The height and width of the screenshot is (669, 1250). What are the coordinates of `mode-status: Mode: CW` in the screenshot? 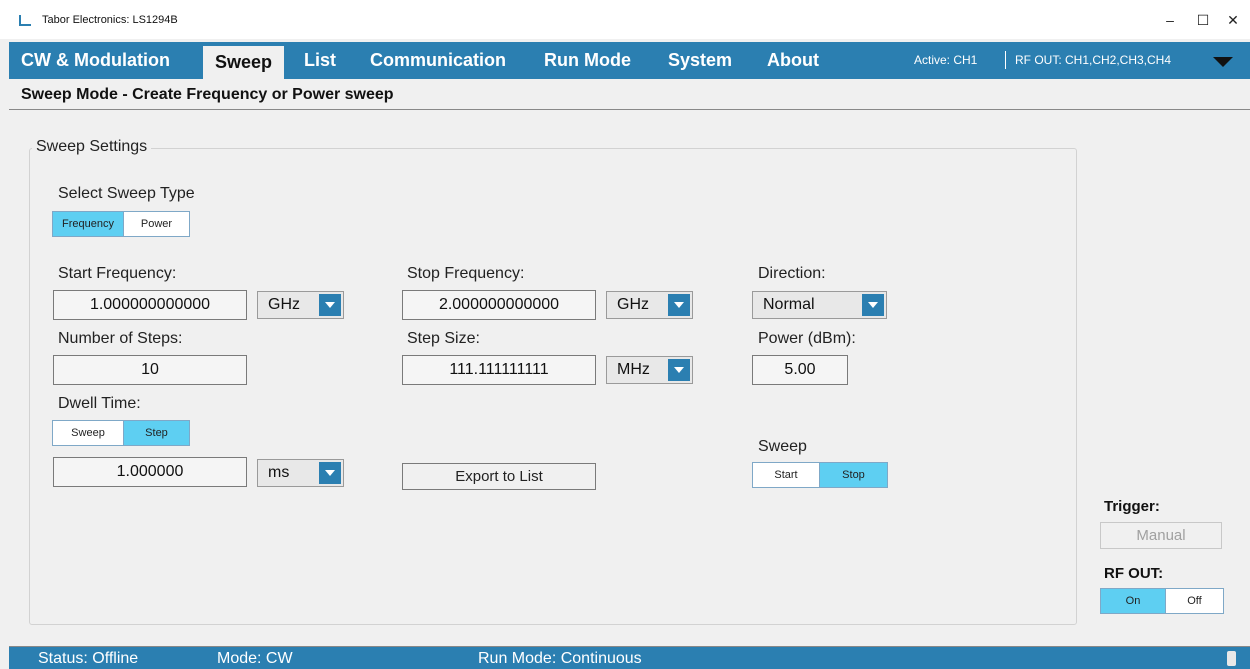 It's located at (255, 658).